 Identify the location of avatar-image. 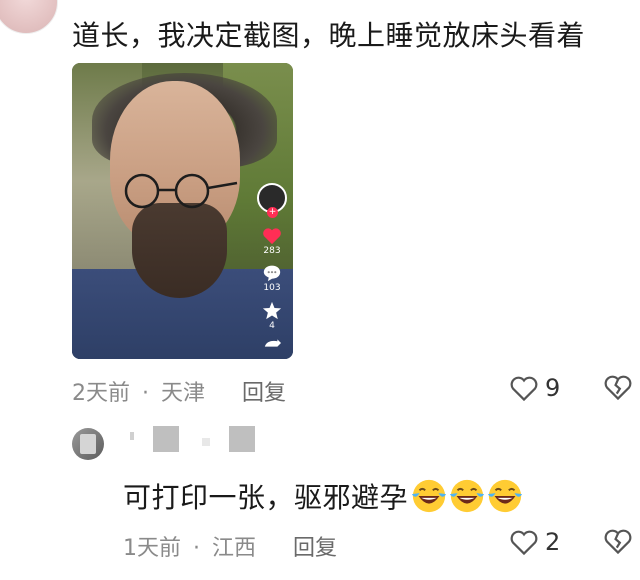
(88, 444).